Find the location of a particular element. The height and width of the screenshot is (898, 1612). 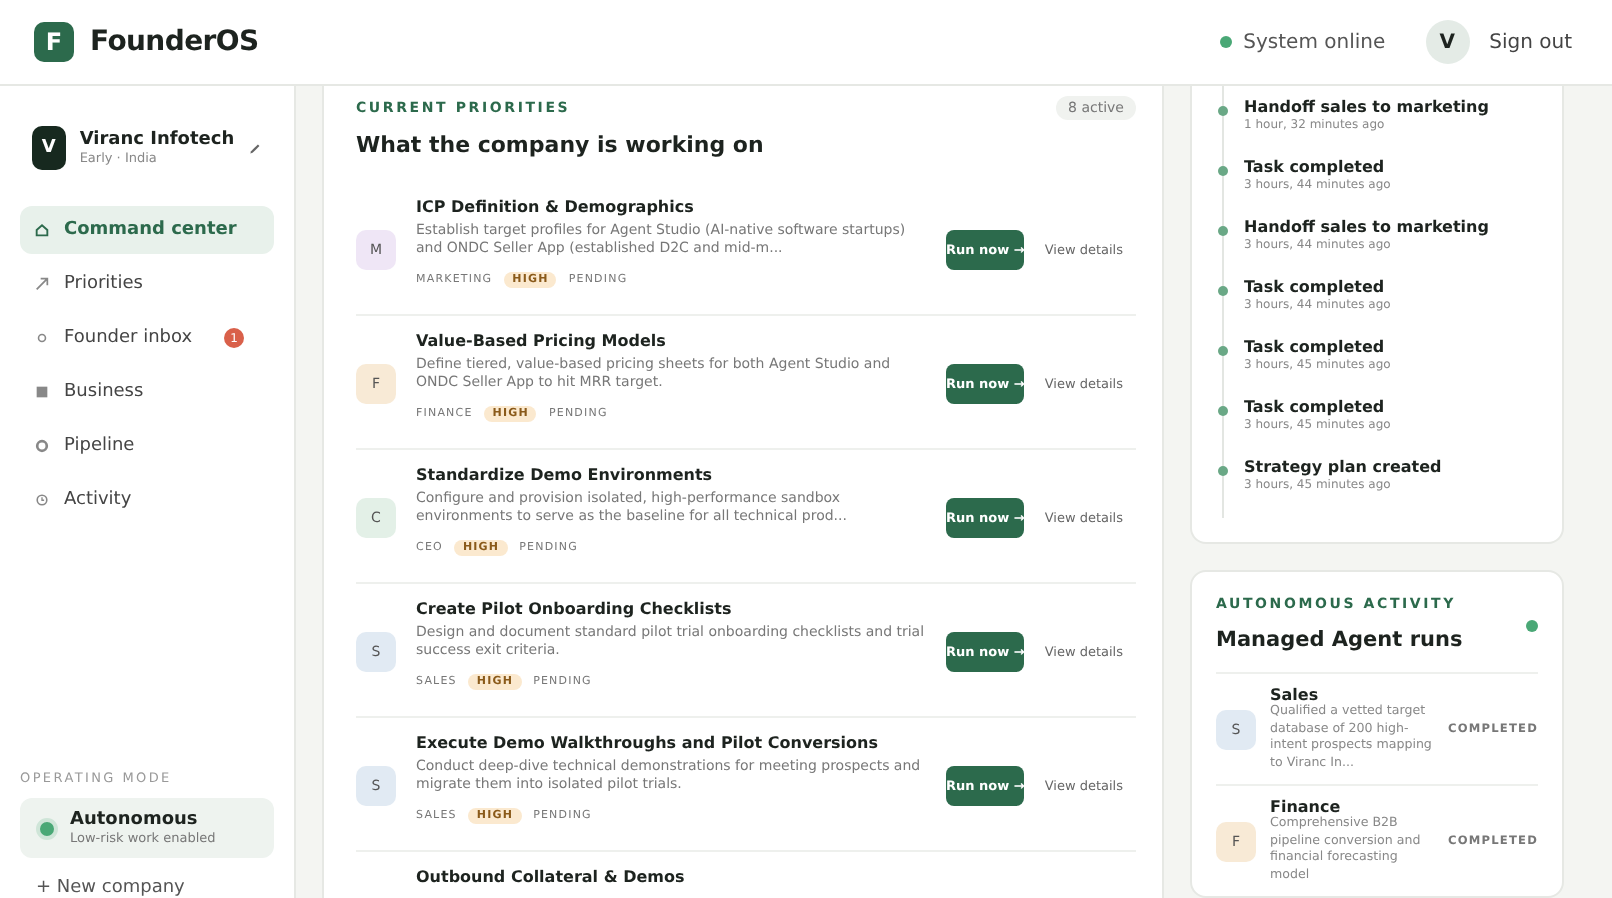

company-avatar: V is located at coordinates (49, 148).